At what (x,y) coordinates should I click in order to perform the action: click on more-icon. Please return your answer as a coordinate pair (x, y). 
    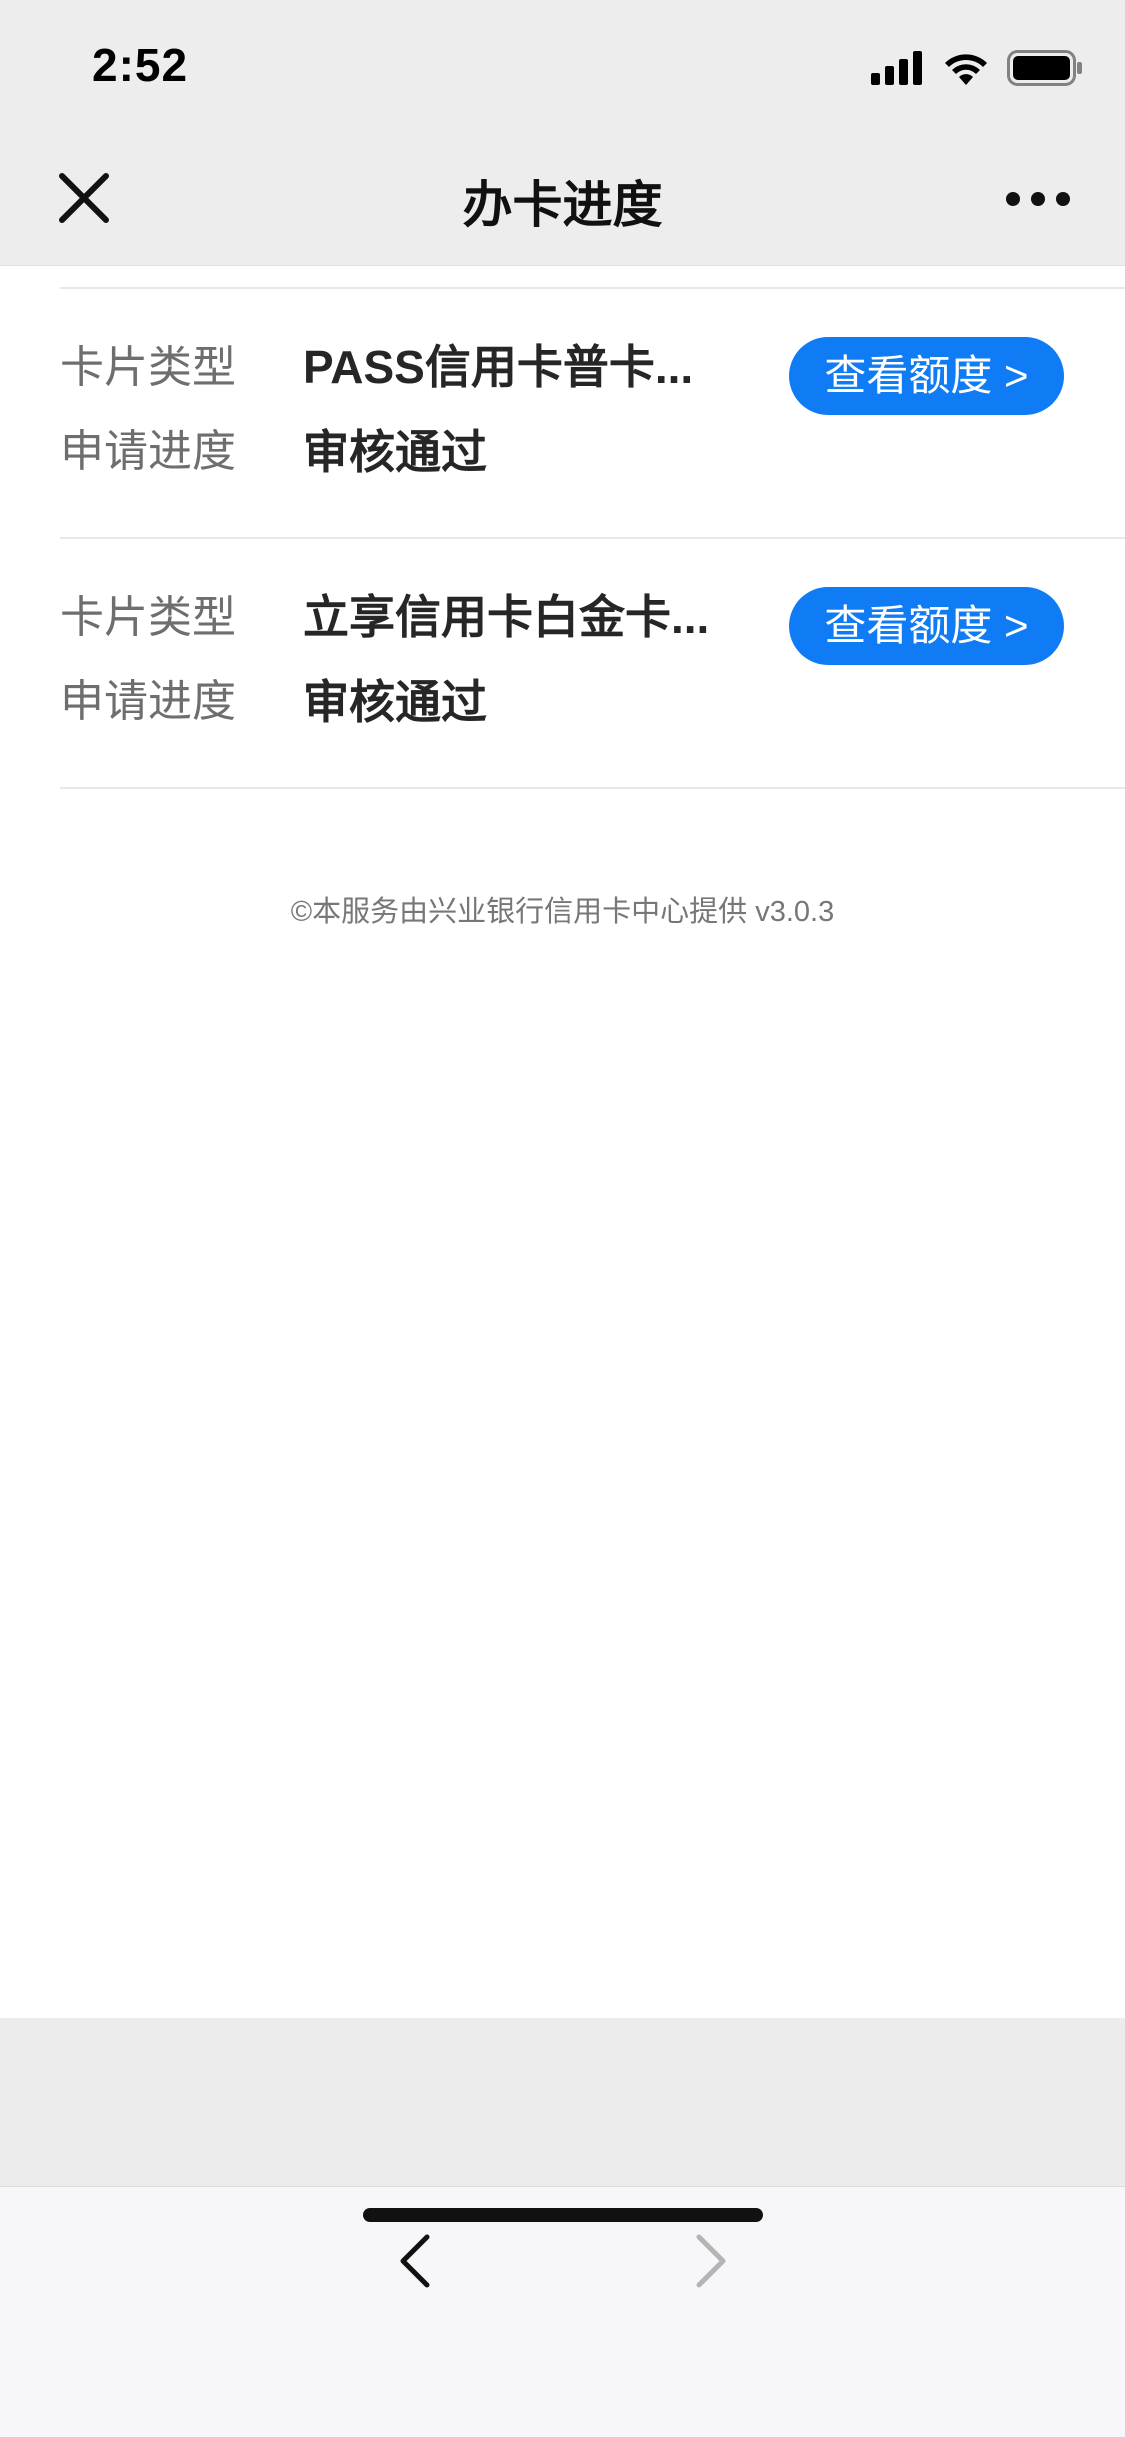
    Looking at the image, I should click on (1038, 199).